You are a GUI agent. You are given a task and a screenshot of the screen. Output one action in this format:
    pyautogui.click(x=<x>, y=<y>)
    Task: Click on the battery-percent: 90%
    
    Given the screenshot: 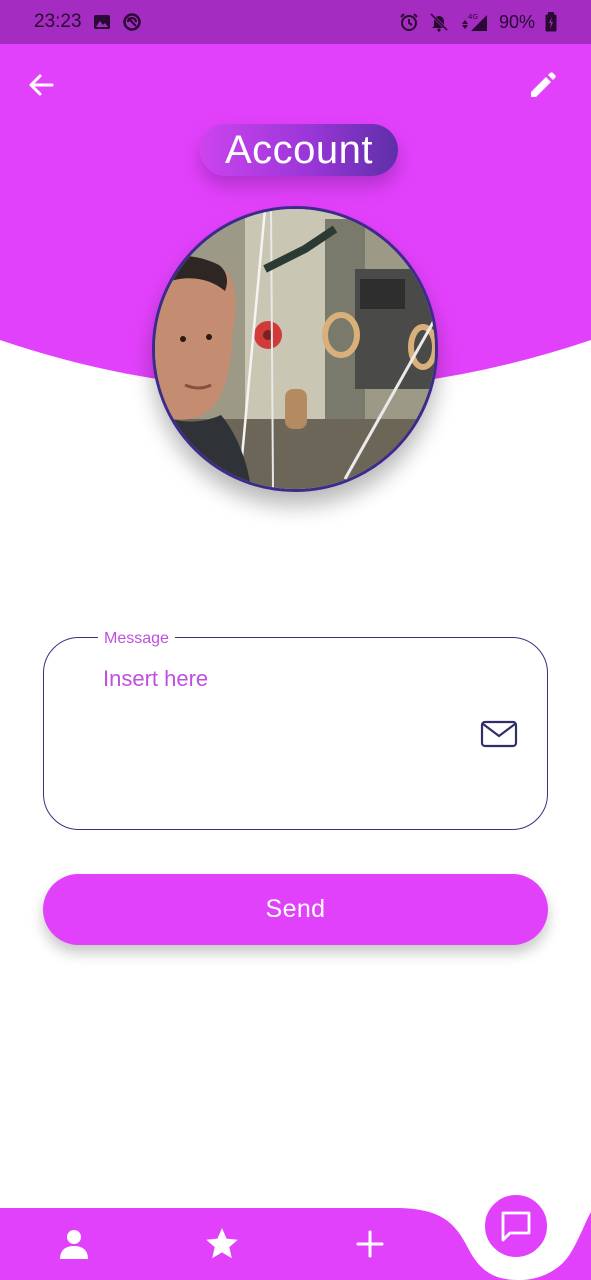 What is the action you would take?
    pyautogui.click(x=516, y=21)
    